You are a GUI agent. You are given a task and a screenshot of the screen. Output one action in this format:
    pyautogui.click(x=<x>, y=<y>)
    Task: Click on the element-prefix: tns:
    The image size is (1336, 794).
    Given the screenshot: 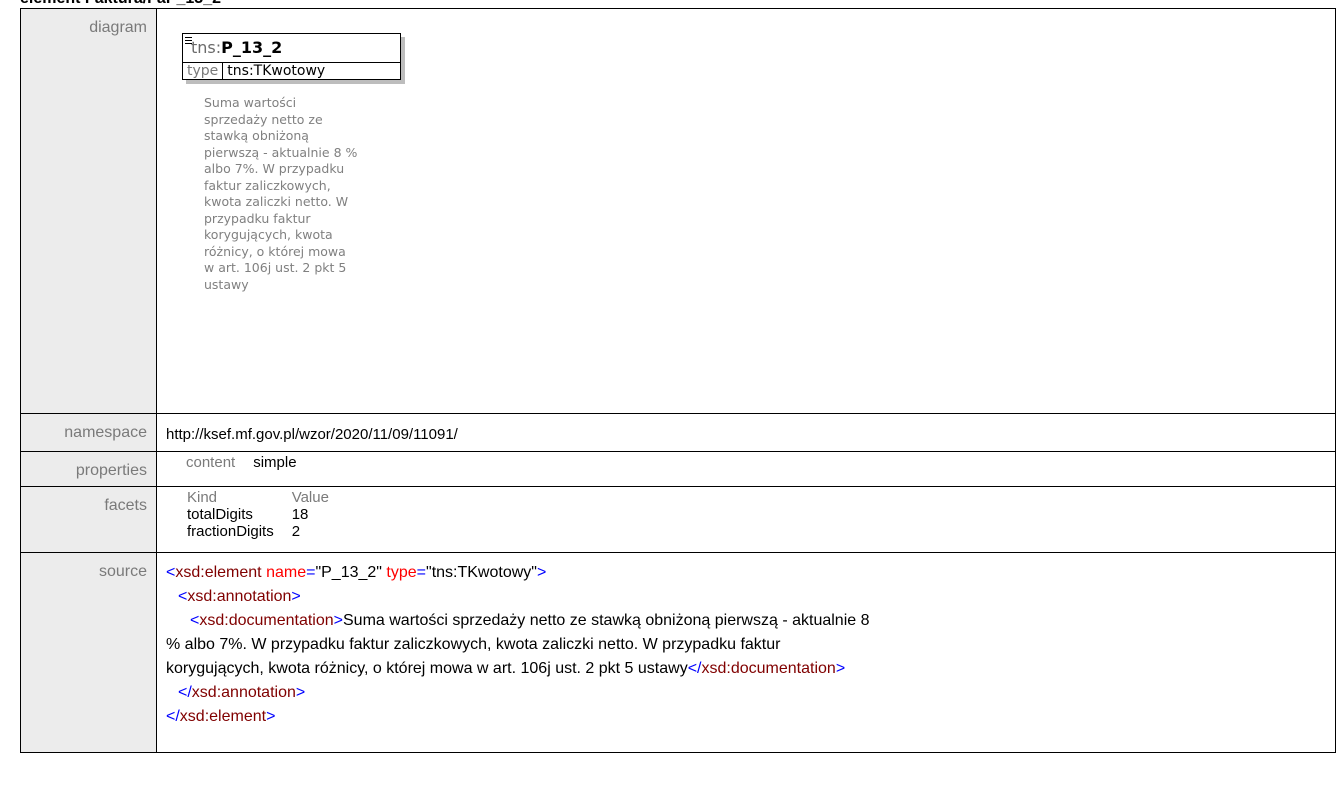 What is the action you would take?
    pyautogui.click(x=206, y=47)
    